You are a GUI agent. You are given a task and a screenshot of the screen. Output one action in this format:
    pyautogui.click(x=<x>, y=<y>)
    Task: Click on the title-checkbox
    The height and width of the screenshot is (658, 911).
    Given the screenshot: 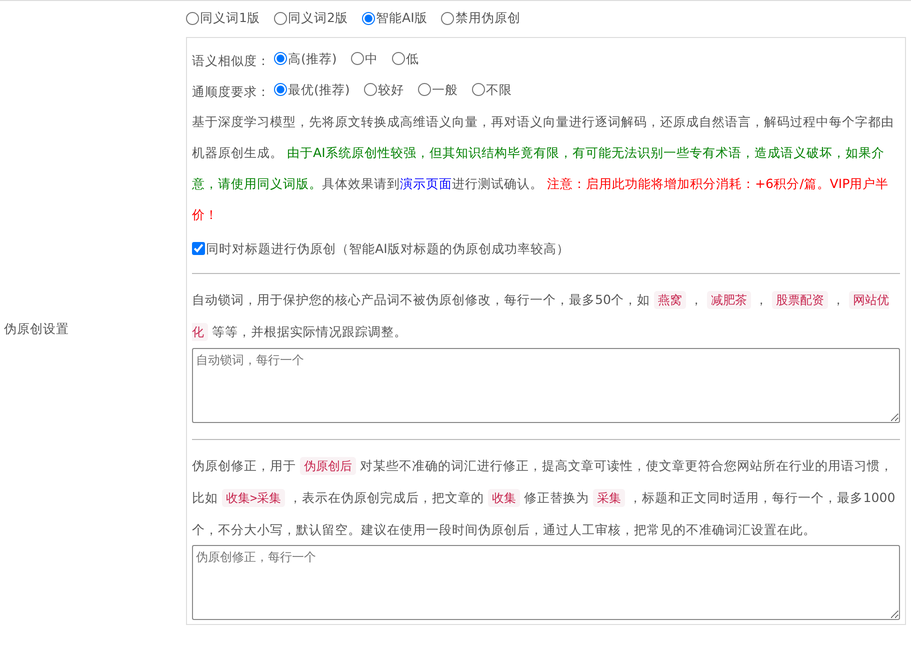 What is the action you would take?
    pyautogui.click(x=198, y=248)
    